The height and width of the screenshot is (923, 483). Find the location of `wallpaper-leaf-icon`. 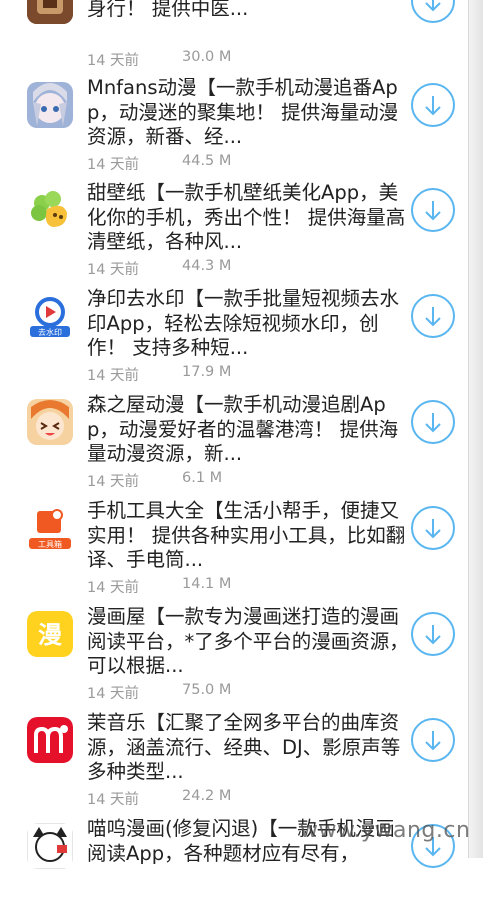

wallpaper-leaf-icon is located at coordinates (50, 210).